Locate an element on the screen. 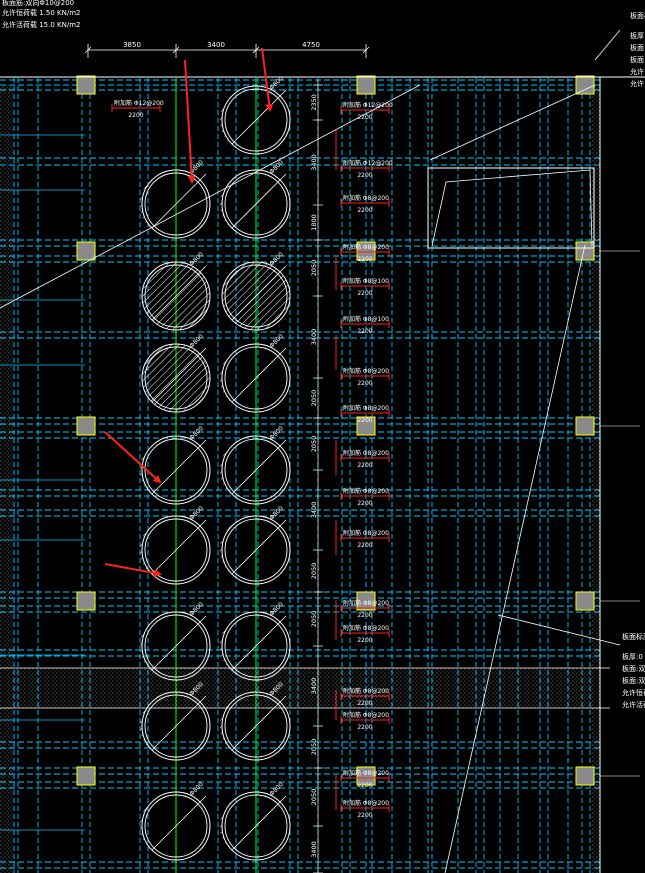 This screenshot has width=645, height=873. dimension-text-vertical: 1800 is located at coordinates (314, 222).